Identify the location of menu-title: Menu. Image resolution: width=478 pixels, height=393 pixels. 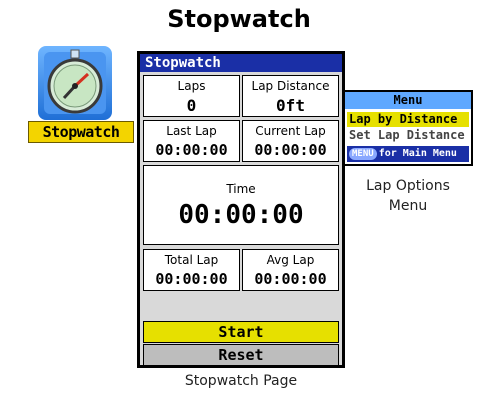
(408, 100).